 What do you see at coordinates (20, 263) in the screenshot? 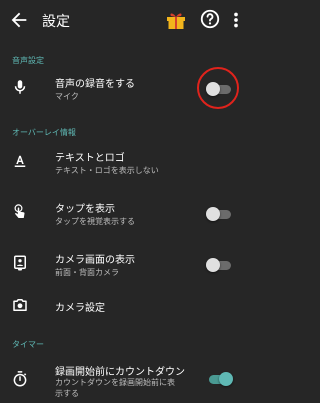
I see `camera-overlay-icon` at bounding box center [20, 263].